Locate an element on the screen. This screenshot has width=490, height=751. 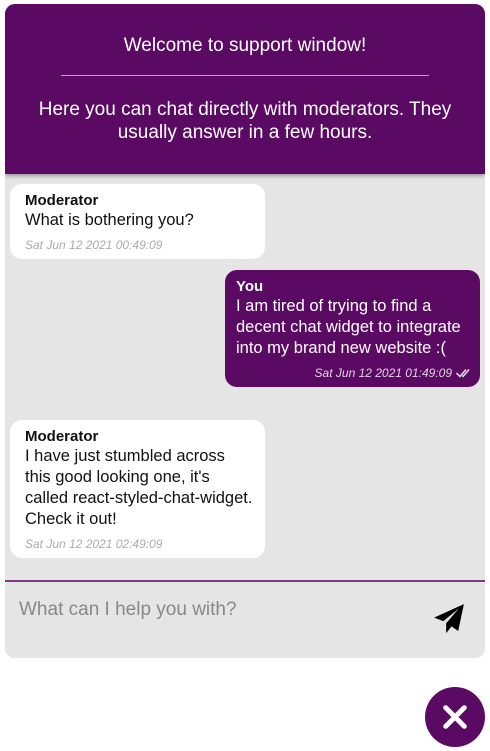
message-timestamp: Sat Jun 12 2021 02:49:09 is located at coordinates (94, 544).